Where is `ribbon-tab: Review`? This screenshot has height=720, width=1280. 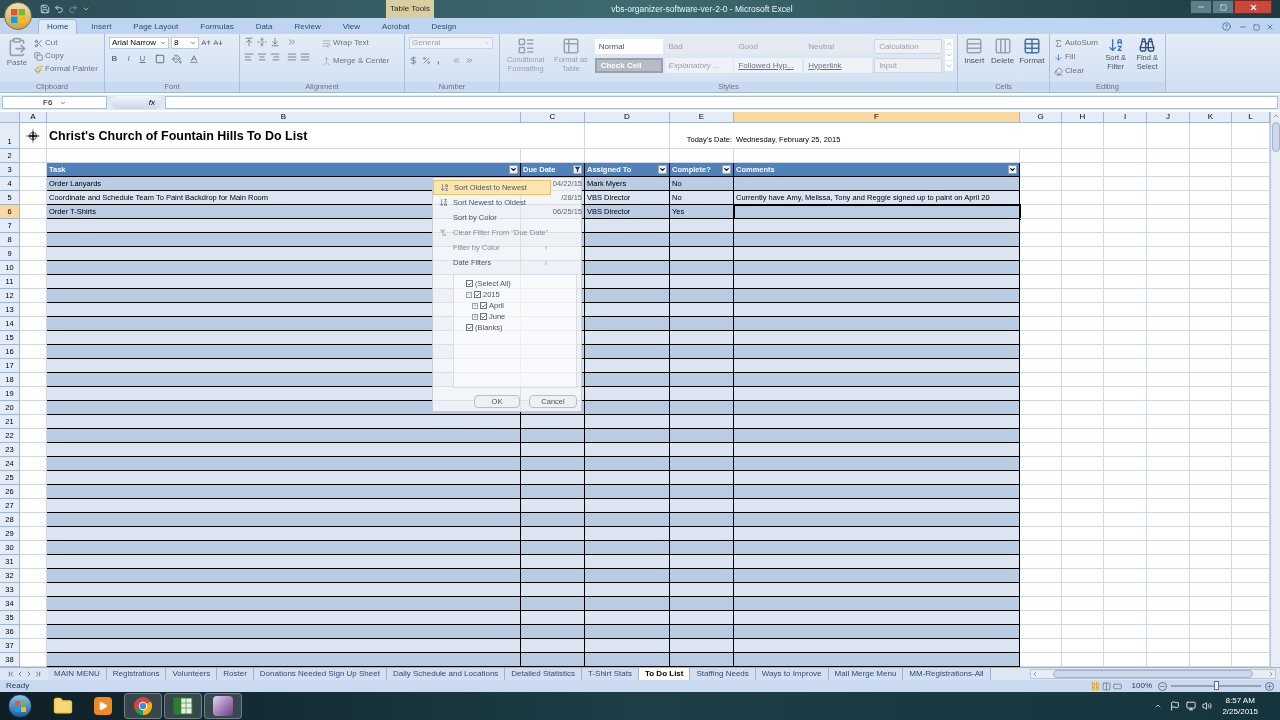
ribbon-tab: Review is located at coordinates (307, 26).